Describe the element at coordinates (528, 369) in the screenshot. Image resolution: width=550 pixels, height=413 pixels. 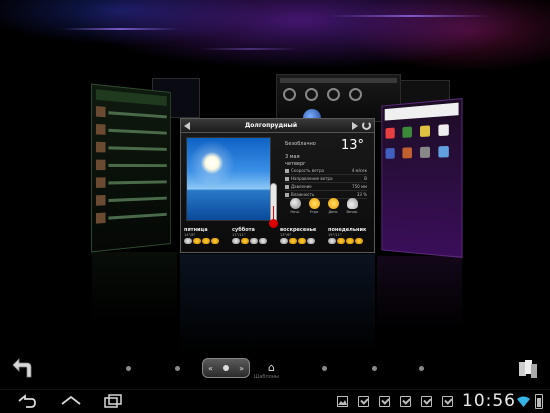
I see `multiscreen-icon` at that location.